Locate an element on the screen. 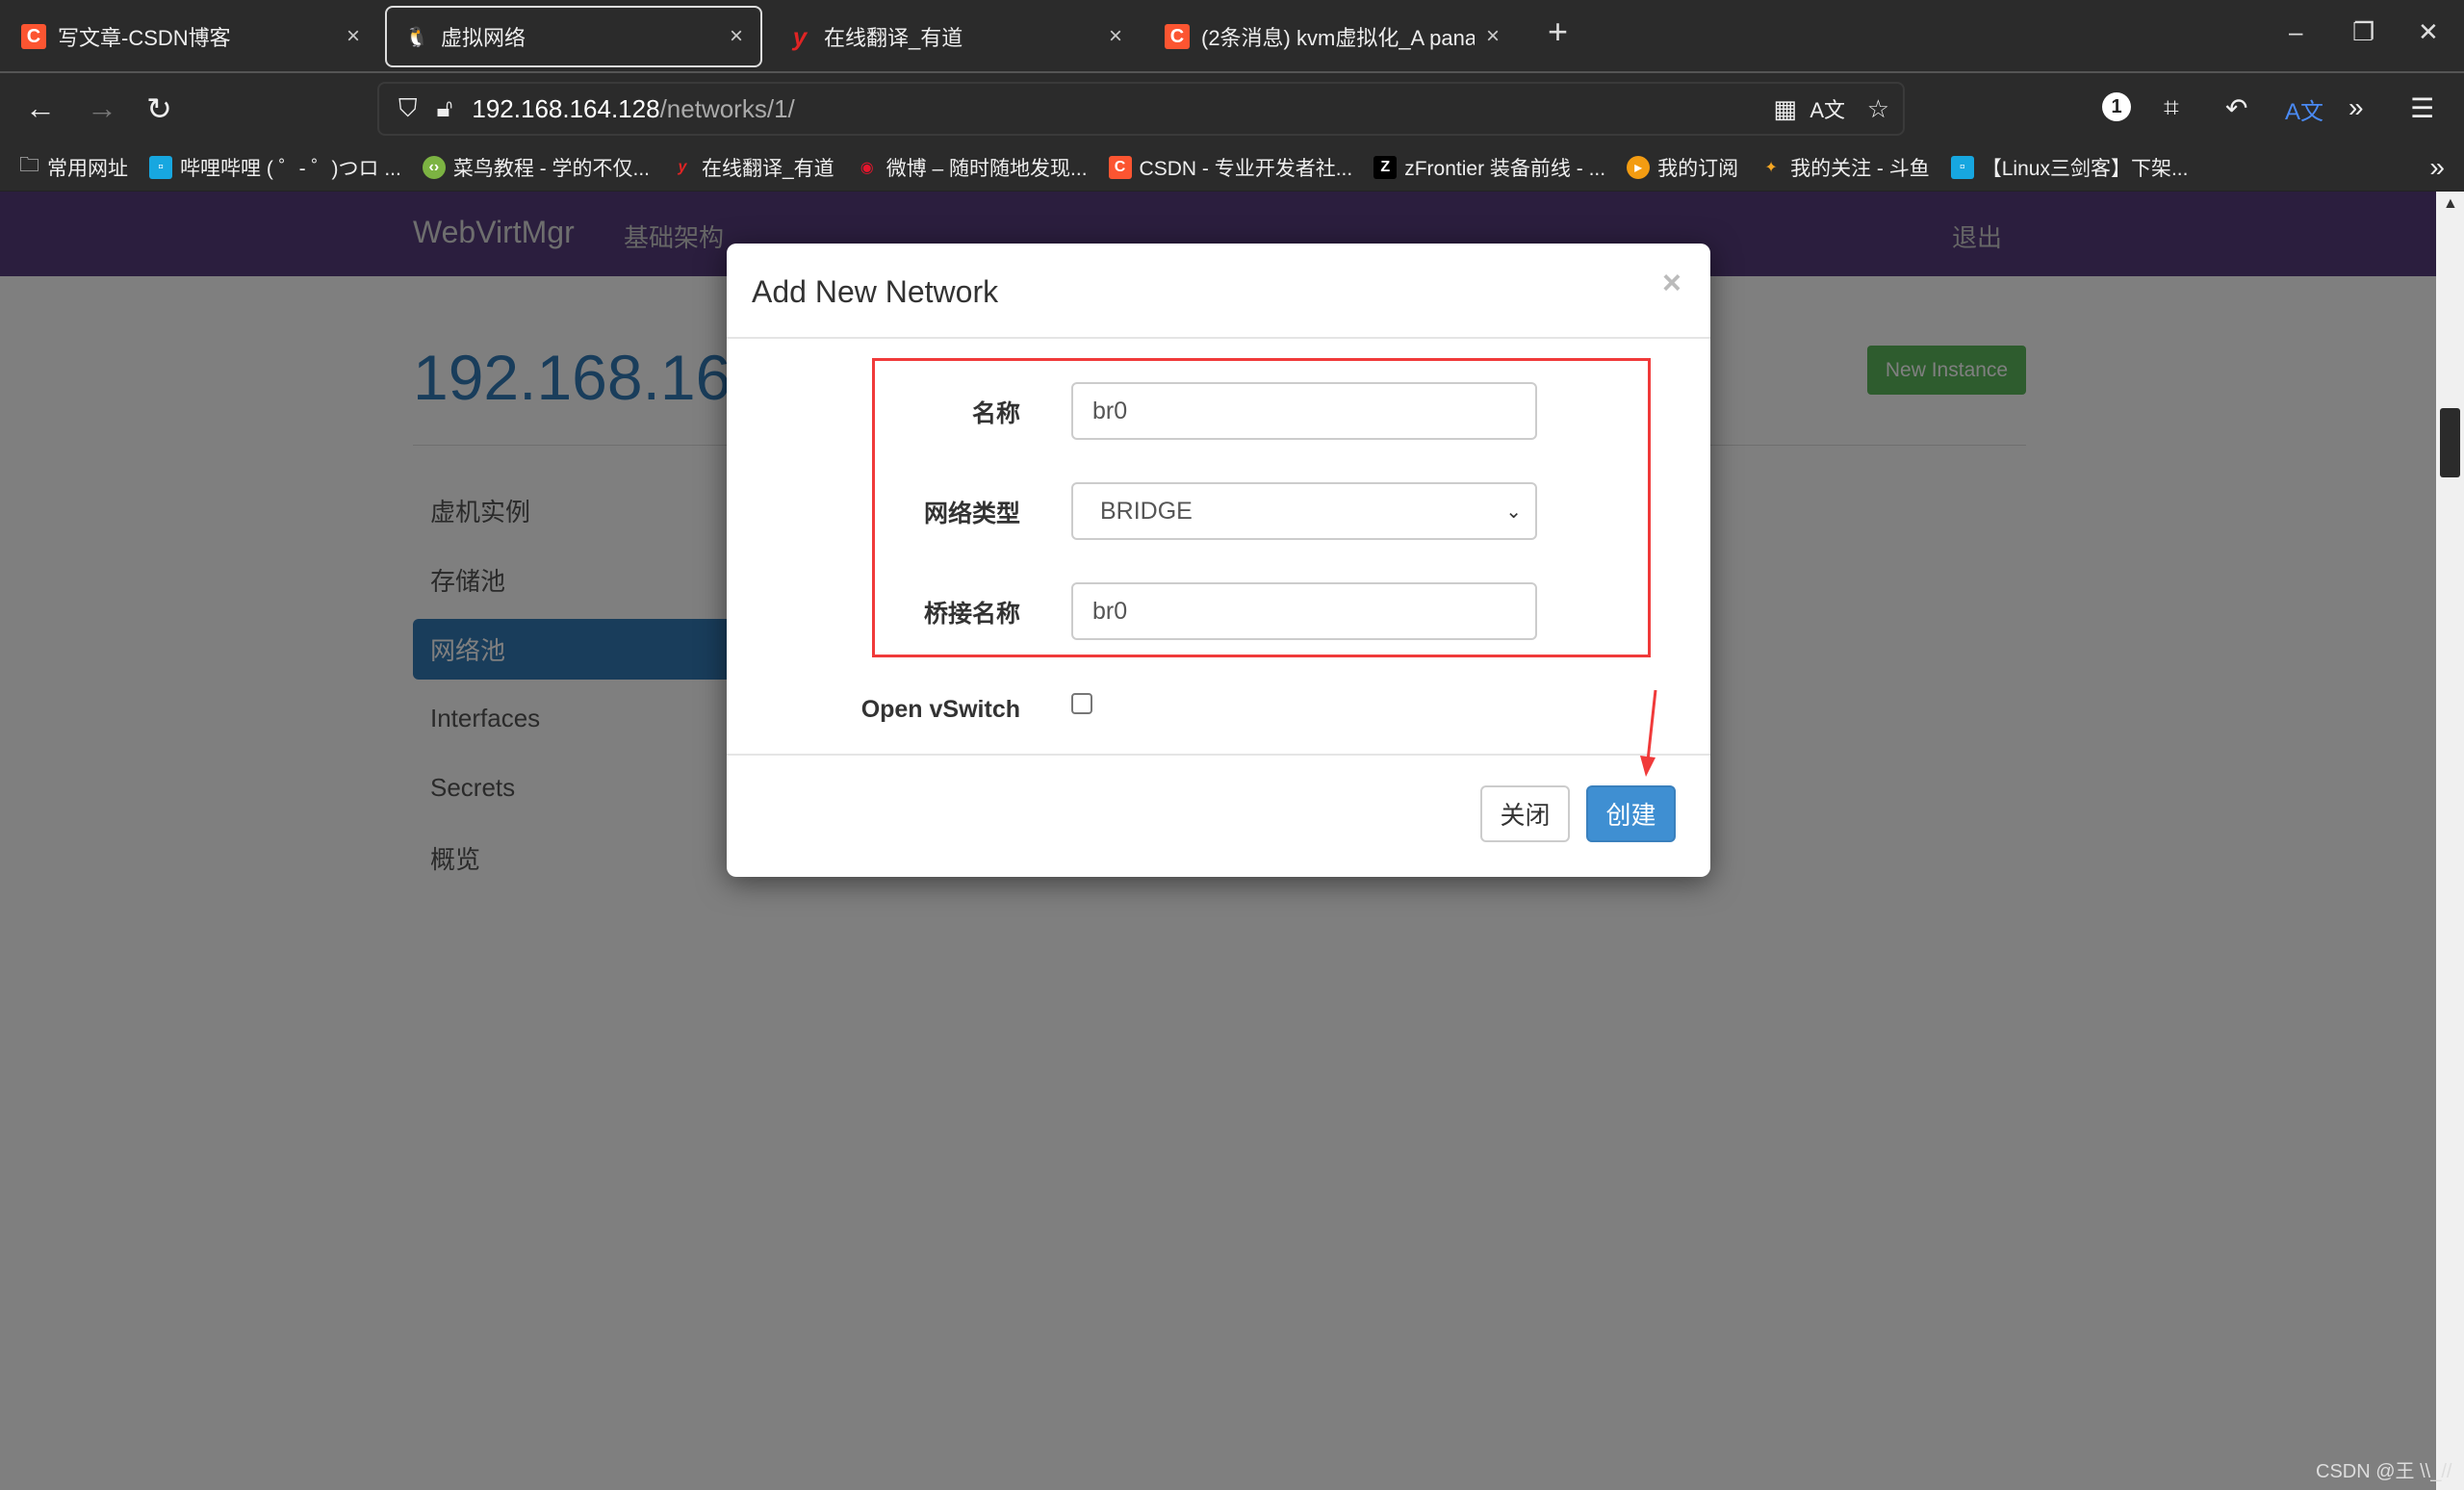 The image size is (2464, 1490). tab-youdao: y 在线翻译_有道 × is located at coordinates (955, 36).